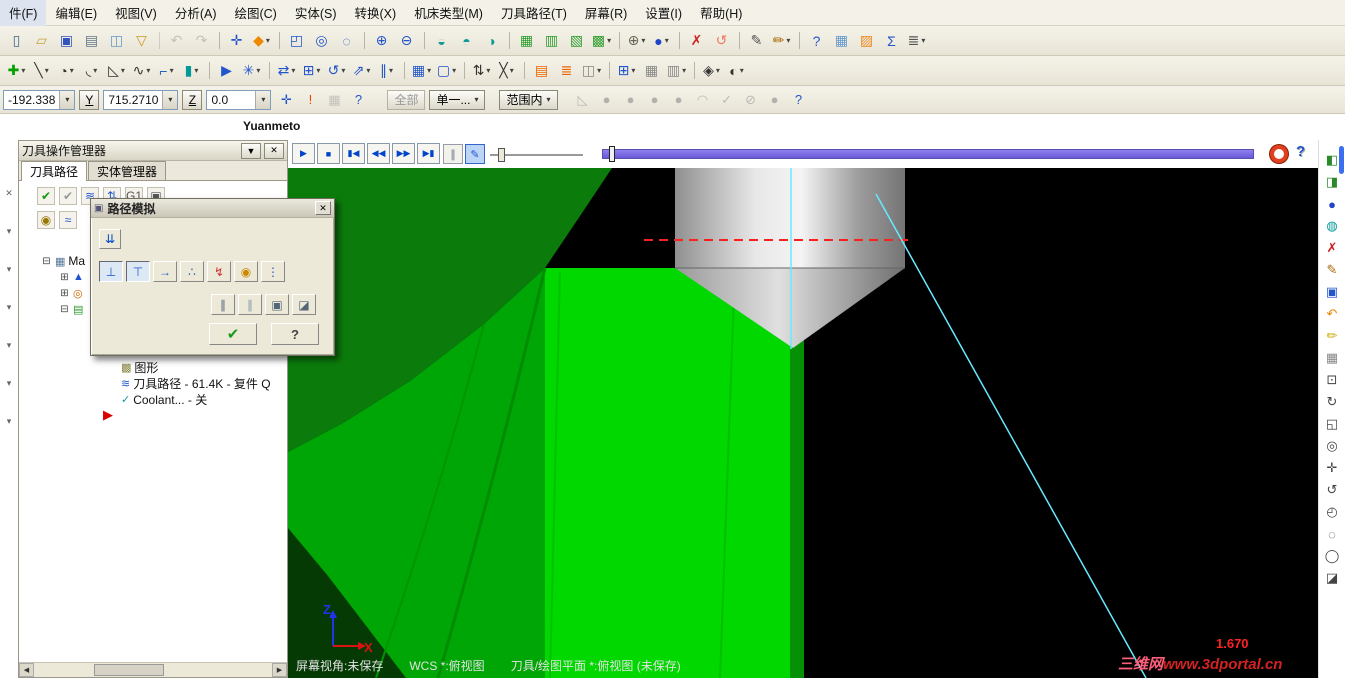 The width and height of the screenshot is (1345, 678). What do you see at coordinates (751, 100) in the screenshot?
I see `unselect-icon: ⊘` at bounding box center [751, 100].